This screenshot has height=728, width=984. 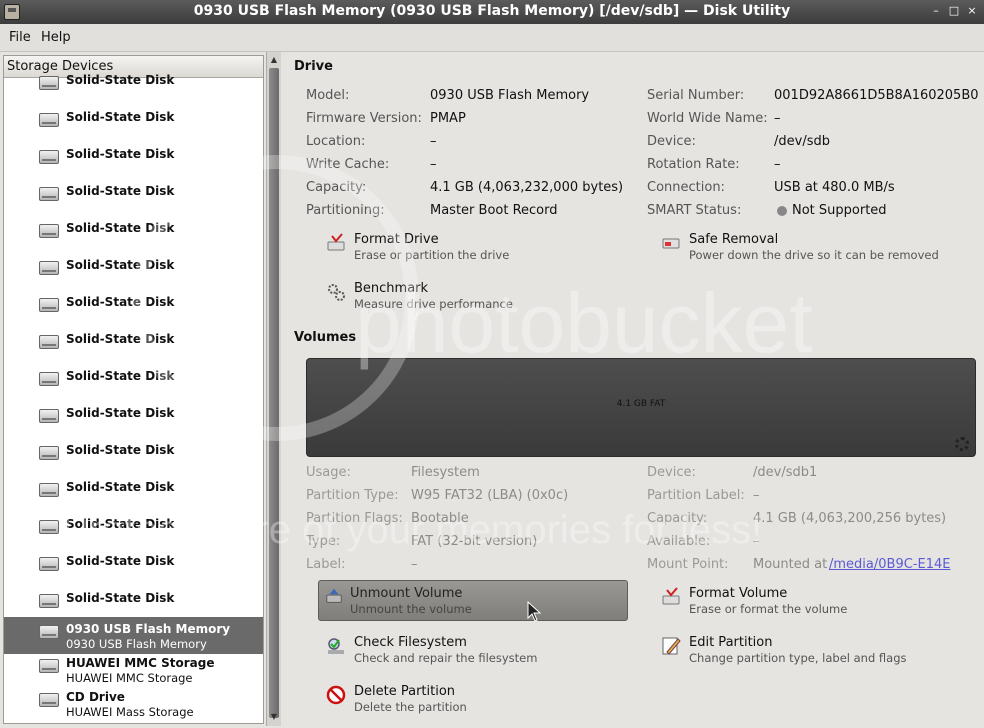 What do you see at coordinates (834, 187) in the screenshot?
I see `property-value: USB at 480.0 MB/s` at bounding box center [834, 187].